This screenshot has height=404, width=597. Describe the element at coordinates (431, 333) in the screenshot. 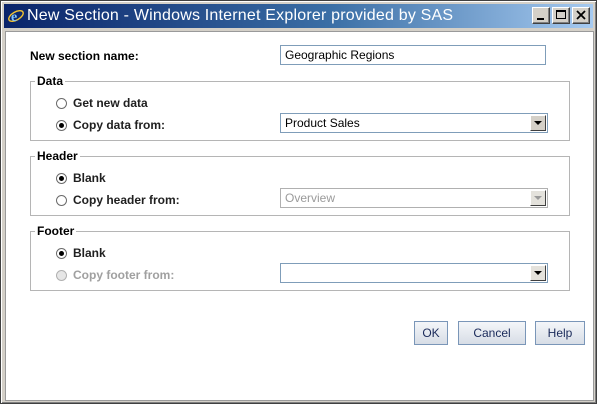

I see `ok-button: OK` at that location.